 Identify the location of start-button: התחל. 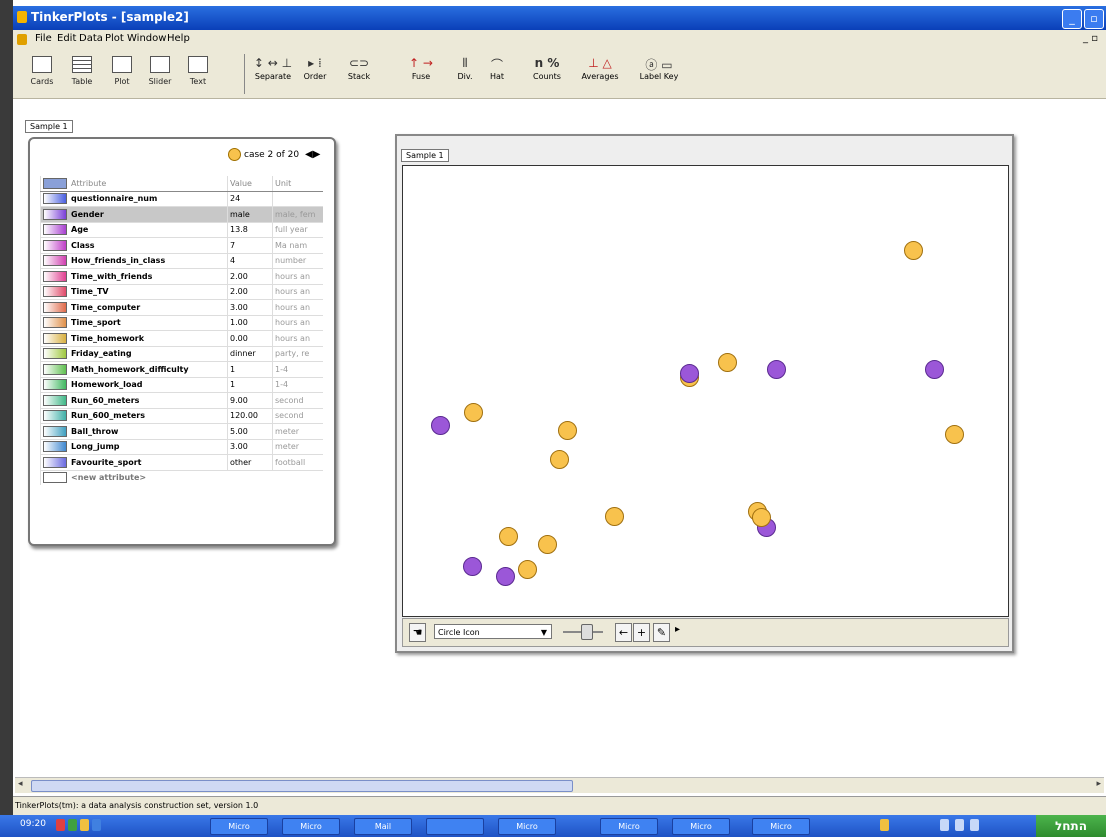
(1071, 826).